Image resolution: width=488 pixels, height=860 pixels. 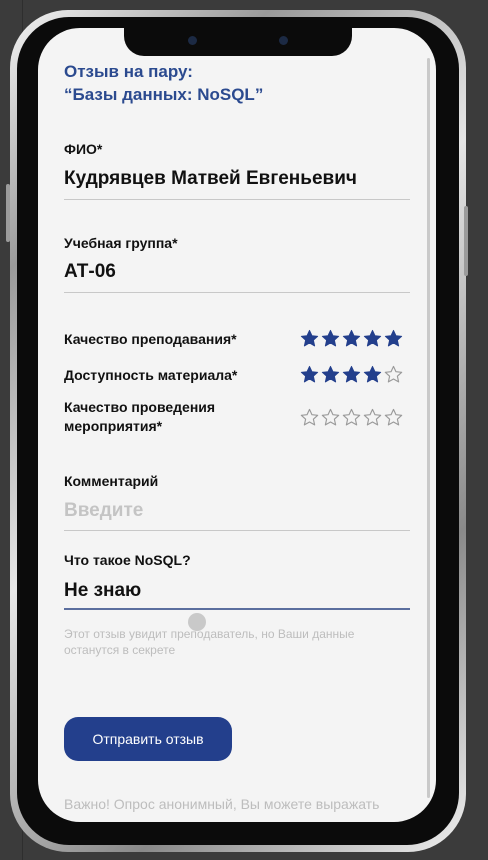 I want to click on title-line-2: “Базы данных: NoSQL”, so click(x=164, y=94).